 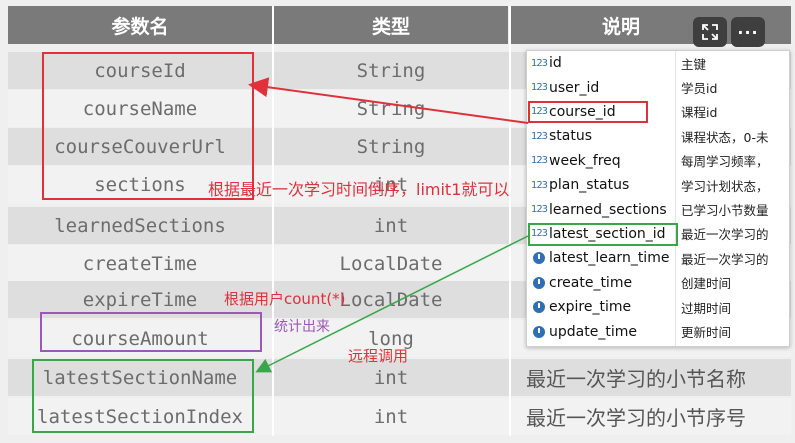 I want to click on remote-call-annotation: 远程调用, so click(x=378, y=356).